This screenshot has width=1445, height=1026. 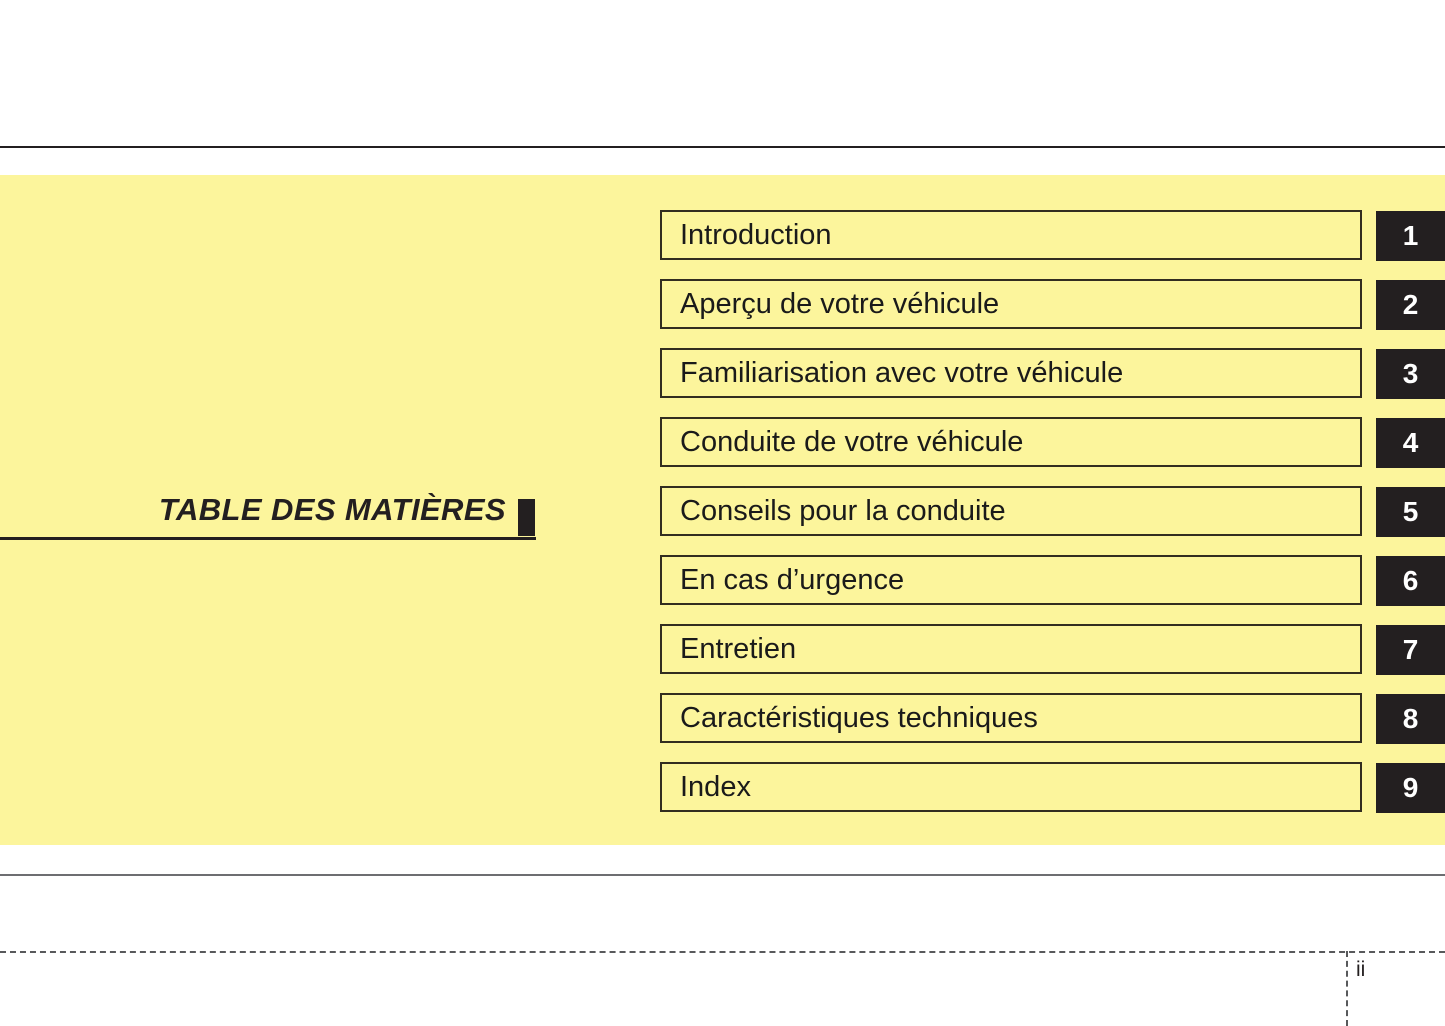 I want to click on toc-chapter-tab-8: 8, so click(x=1410, y=719).